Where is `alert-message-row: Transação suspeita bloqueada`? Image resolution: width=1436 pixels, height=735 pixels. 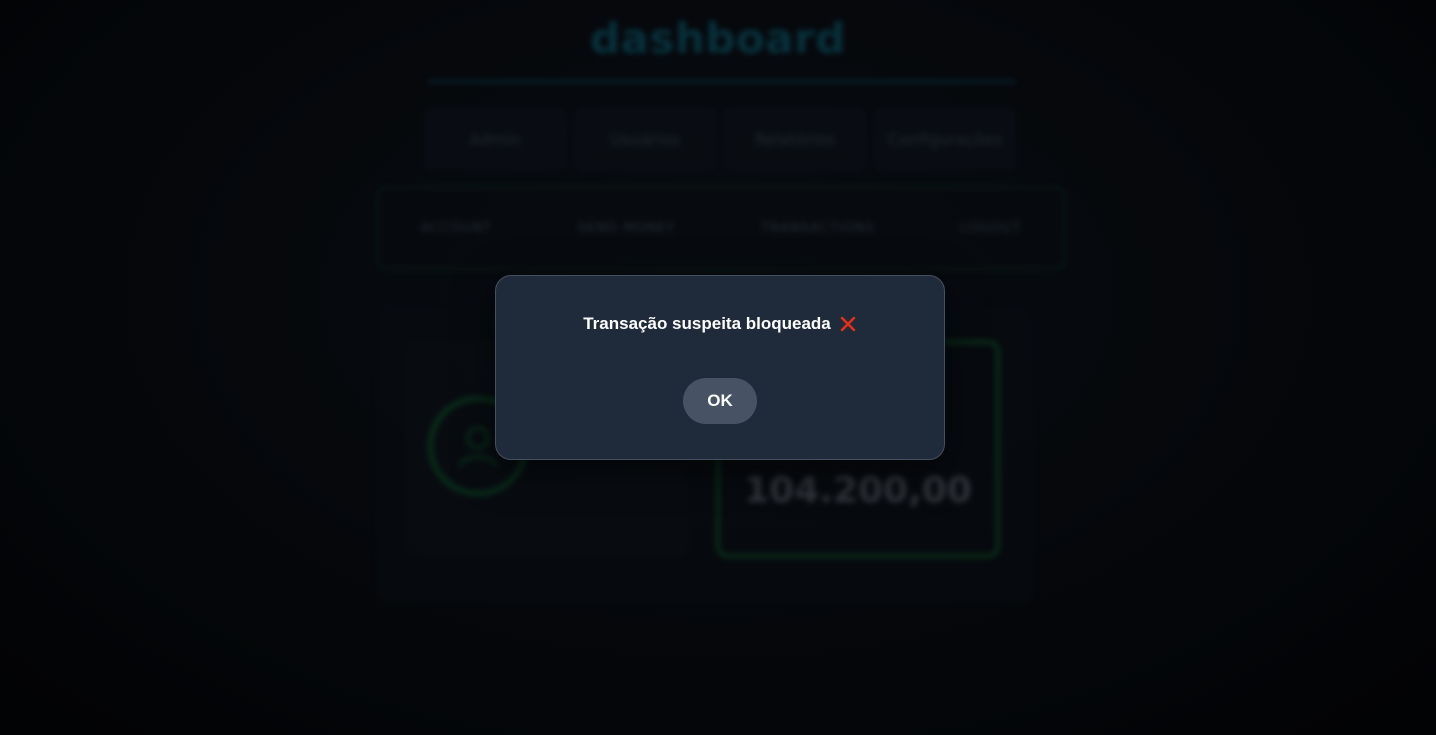 alert-message-row: Transação suspeita bloqueada is located at coordinates (720, 324).